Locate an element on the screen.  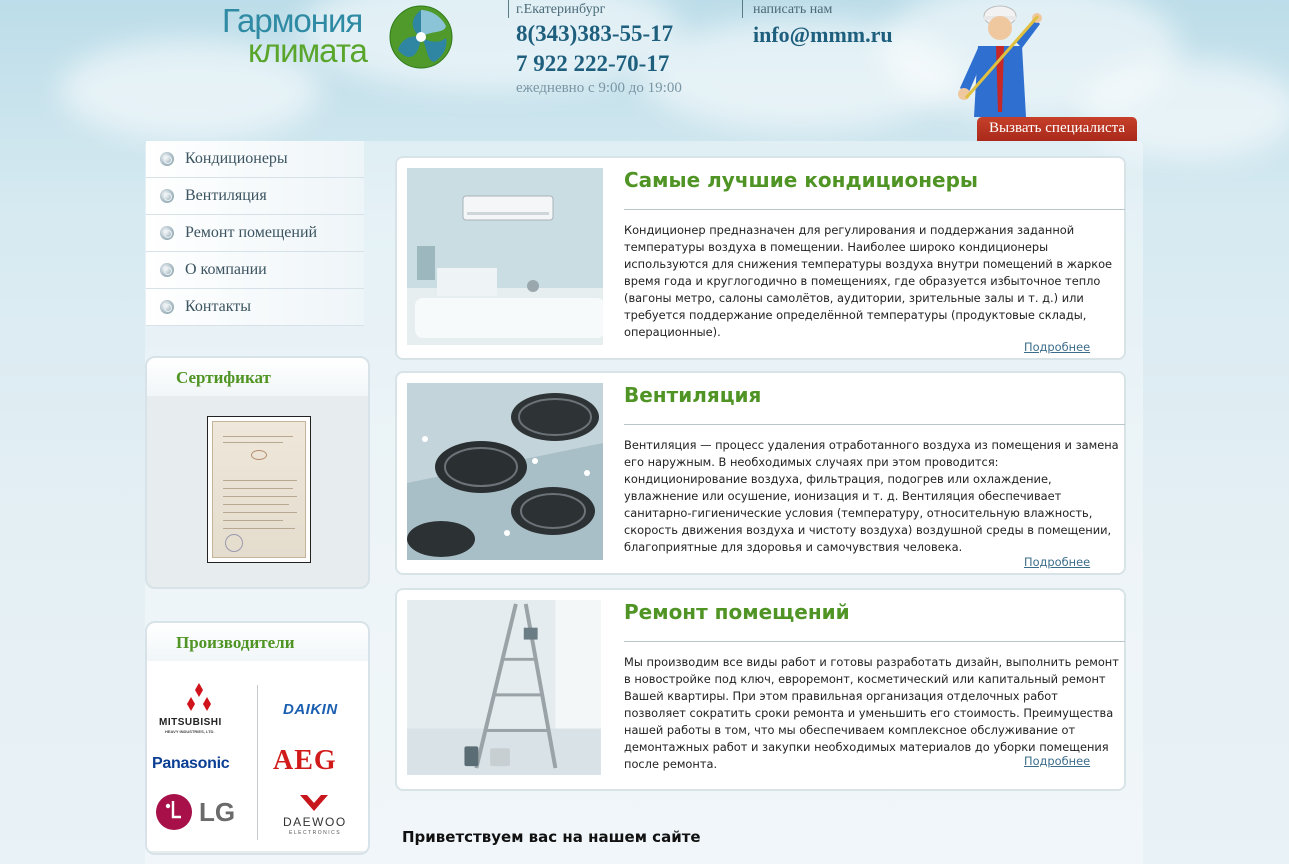
lg-logo-icon is located at coordinates (174, 812).